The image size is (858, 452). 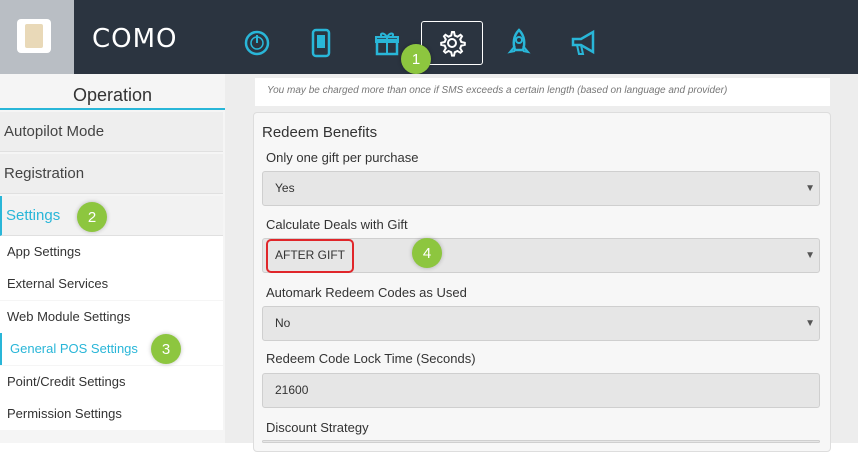 What do you see at coordinates (320, 132) in the screenshot?
I see `panel-title: Redeem Benefits` at bounding box center [320, 132].